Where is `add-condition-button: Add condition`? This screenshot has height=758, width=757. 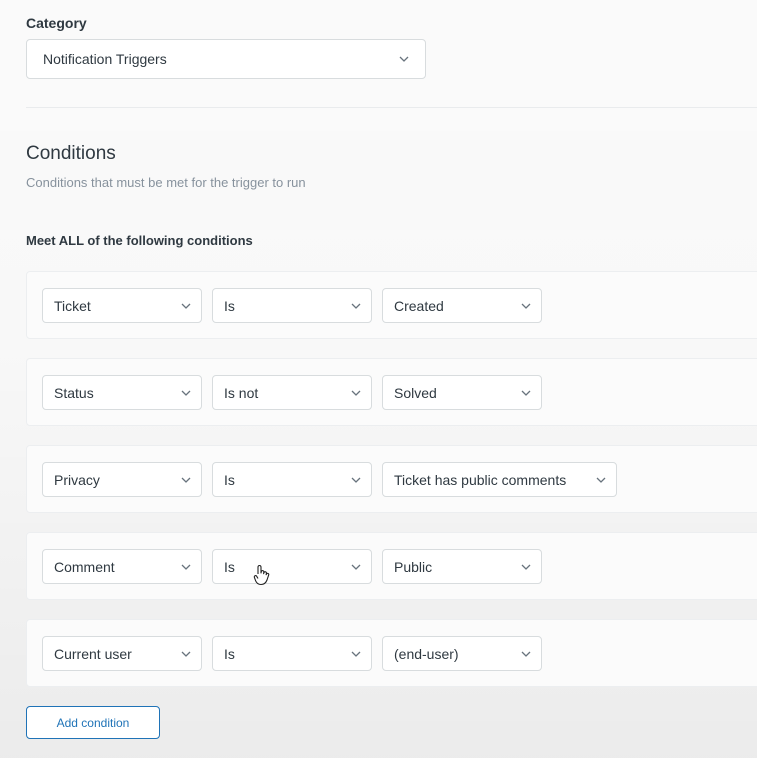 add-condition-button: Add condition is located at coordinates (93, 722).